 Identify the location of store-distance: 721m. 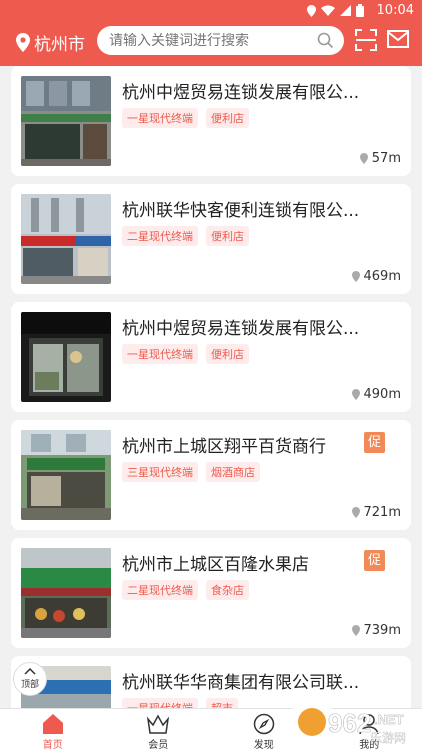
(376, 512).